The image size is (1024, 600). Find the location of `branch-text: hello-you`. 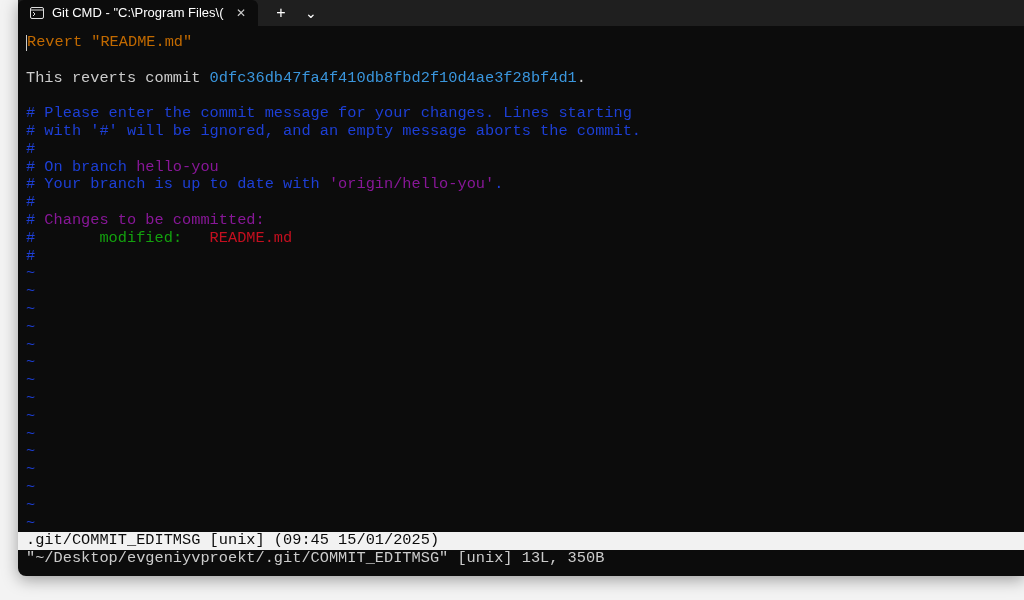

branch-text: hello-you is located at coordinates (177, 167).